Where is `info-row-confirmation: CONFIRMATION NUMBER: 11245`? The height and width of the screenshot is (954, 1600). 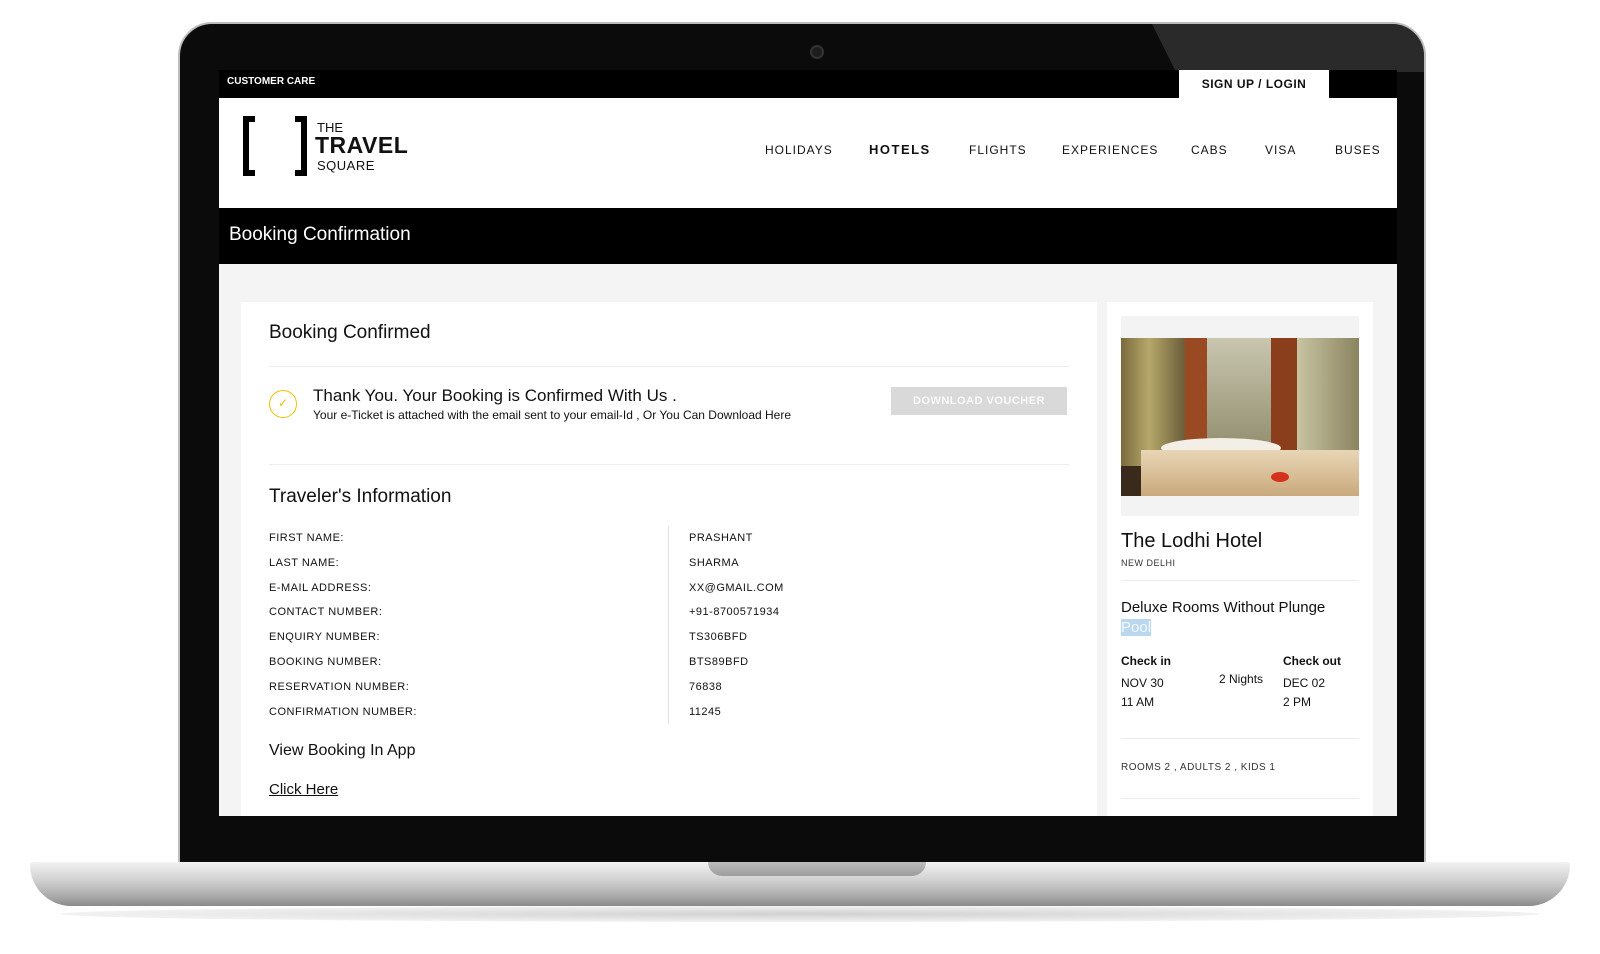 info-row-confirmation: CONFIRMATION NUMBER: 11245 is located at coordinates (659, 714).